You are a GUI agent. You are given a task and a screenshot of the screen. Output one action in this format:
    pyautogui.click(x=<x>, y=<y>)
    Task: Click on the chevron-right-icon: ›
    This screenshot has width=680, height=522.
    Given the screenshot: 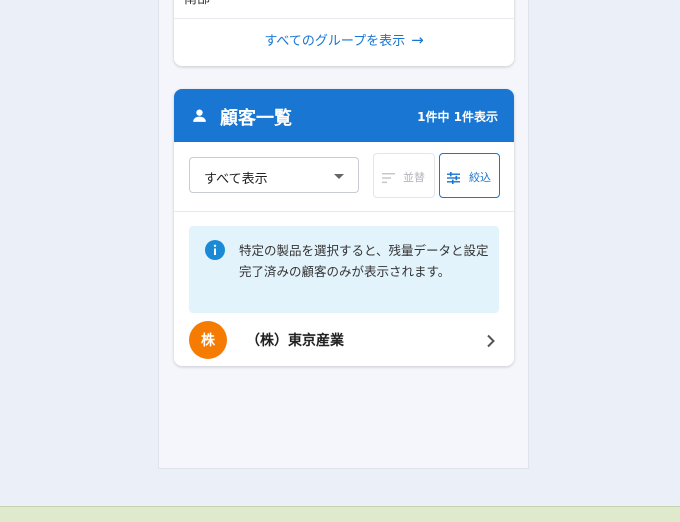 What is the action you would take?
    pyautogui.click(x=491, y=0)
    